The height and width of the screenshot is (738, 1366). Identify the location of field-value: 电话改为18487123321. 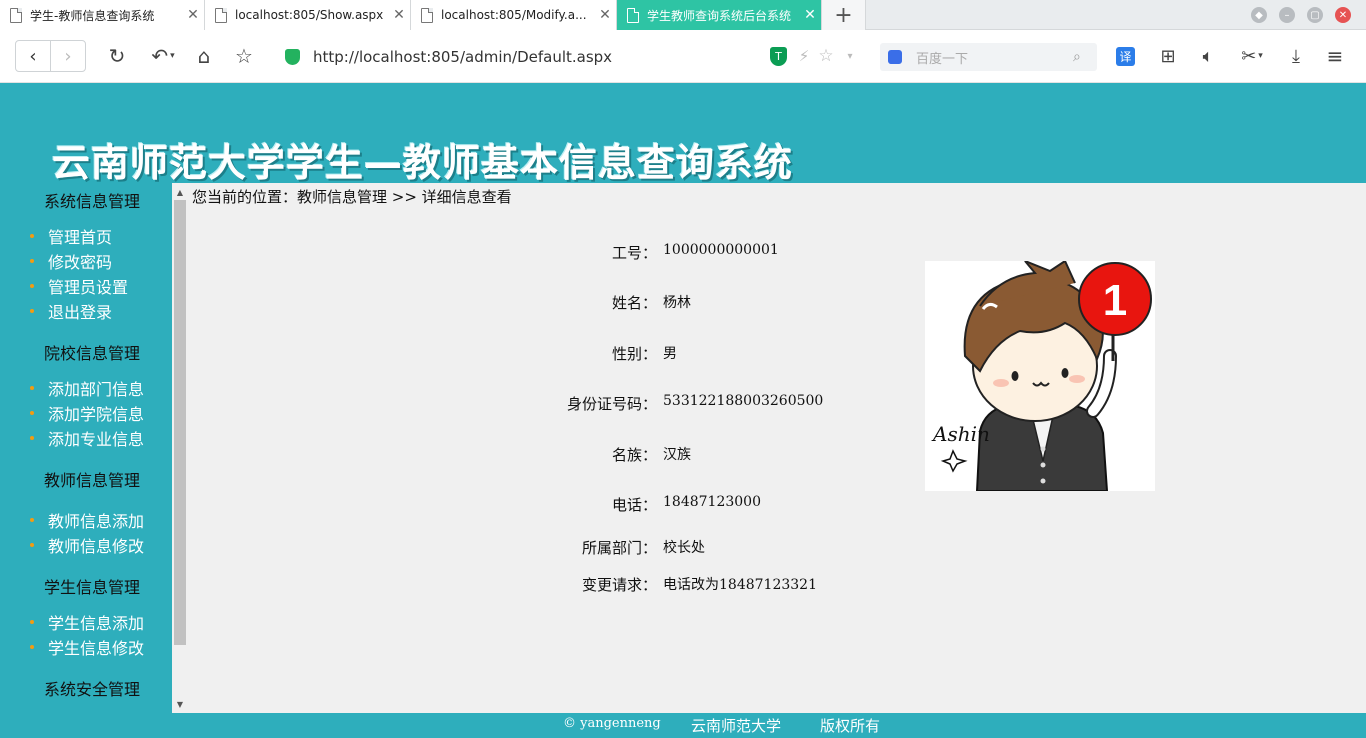
(740, 585).